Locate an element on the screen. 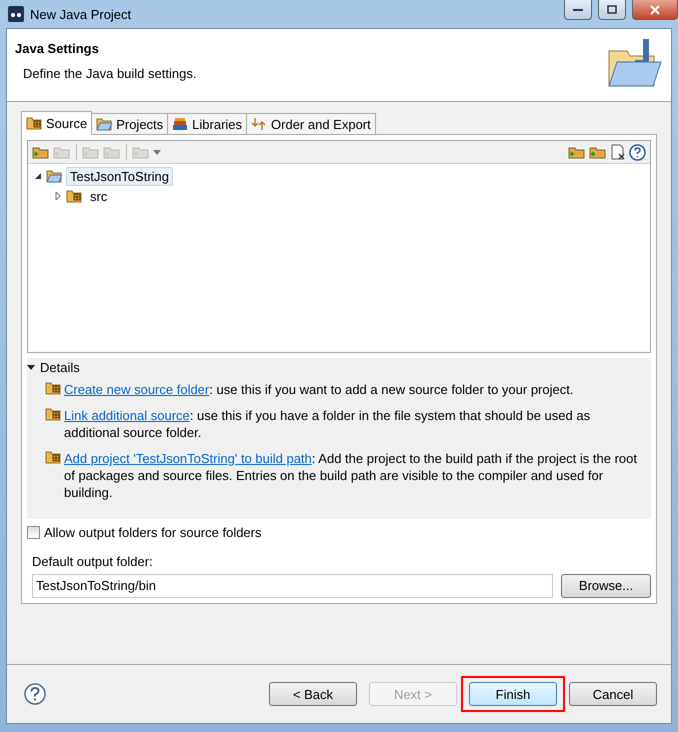  project-folder-icon is located at coordinates (54, 176).